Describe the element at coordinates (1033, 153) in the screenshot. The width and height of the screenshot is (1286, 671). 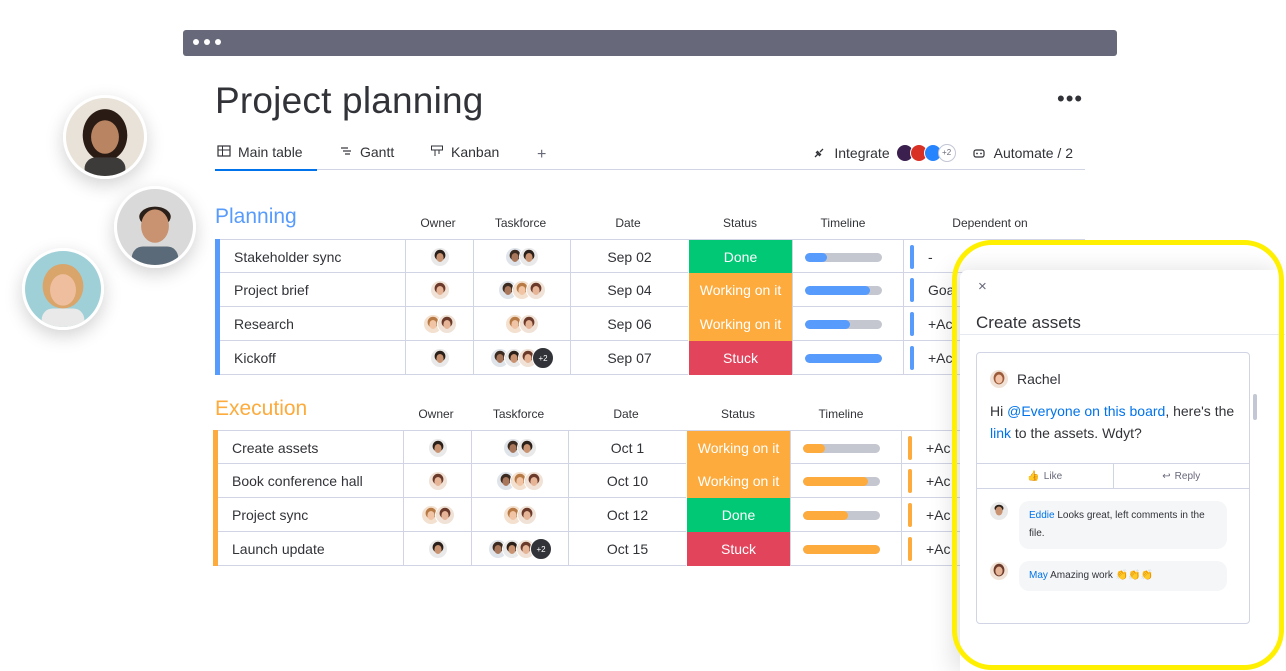
I see `automate-button: Automate / 2` at that location.